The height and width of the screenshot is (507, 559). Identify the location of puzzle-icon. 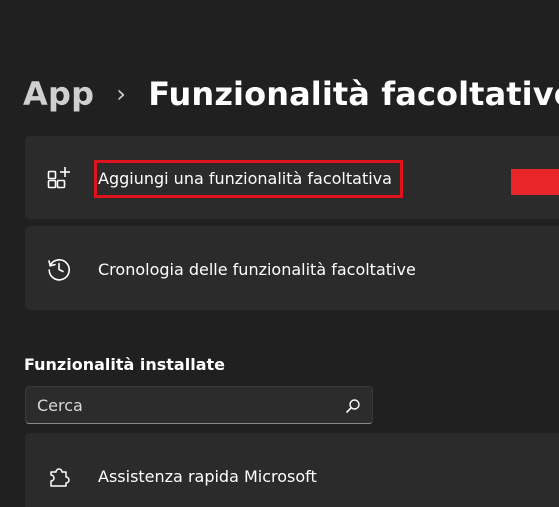
(59, 476).